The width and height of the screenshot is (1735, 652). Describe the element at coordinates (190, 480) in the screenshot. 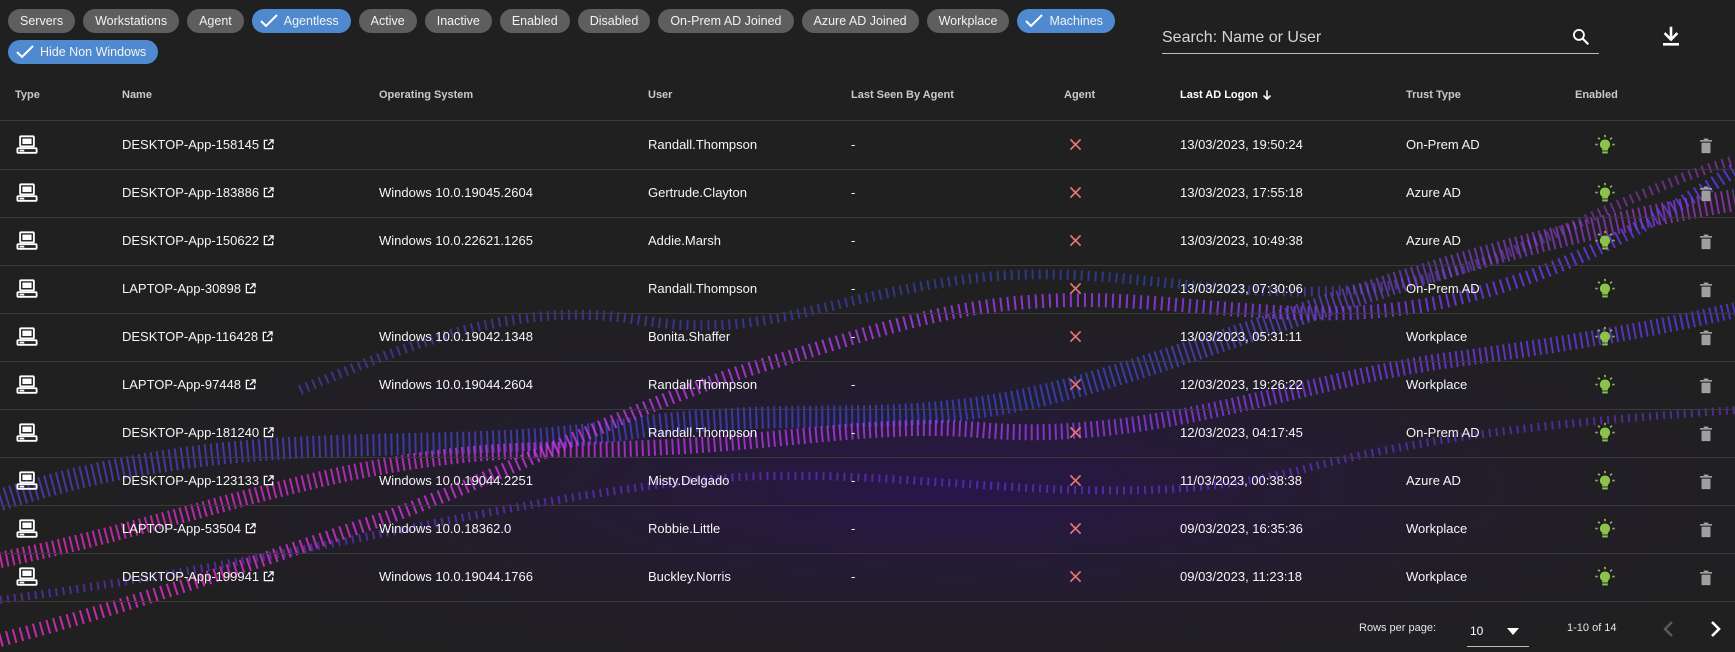

I see `device-name-link: DESKTOP-App-123133` at that location.